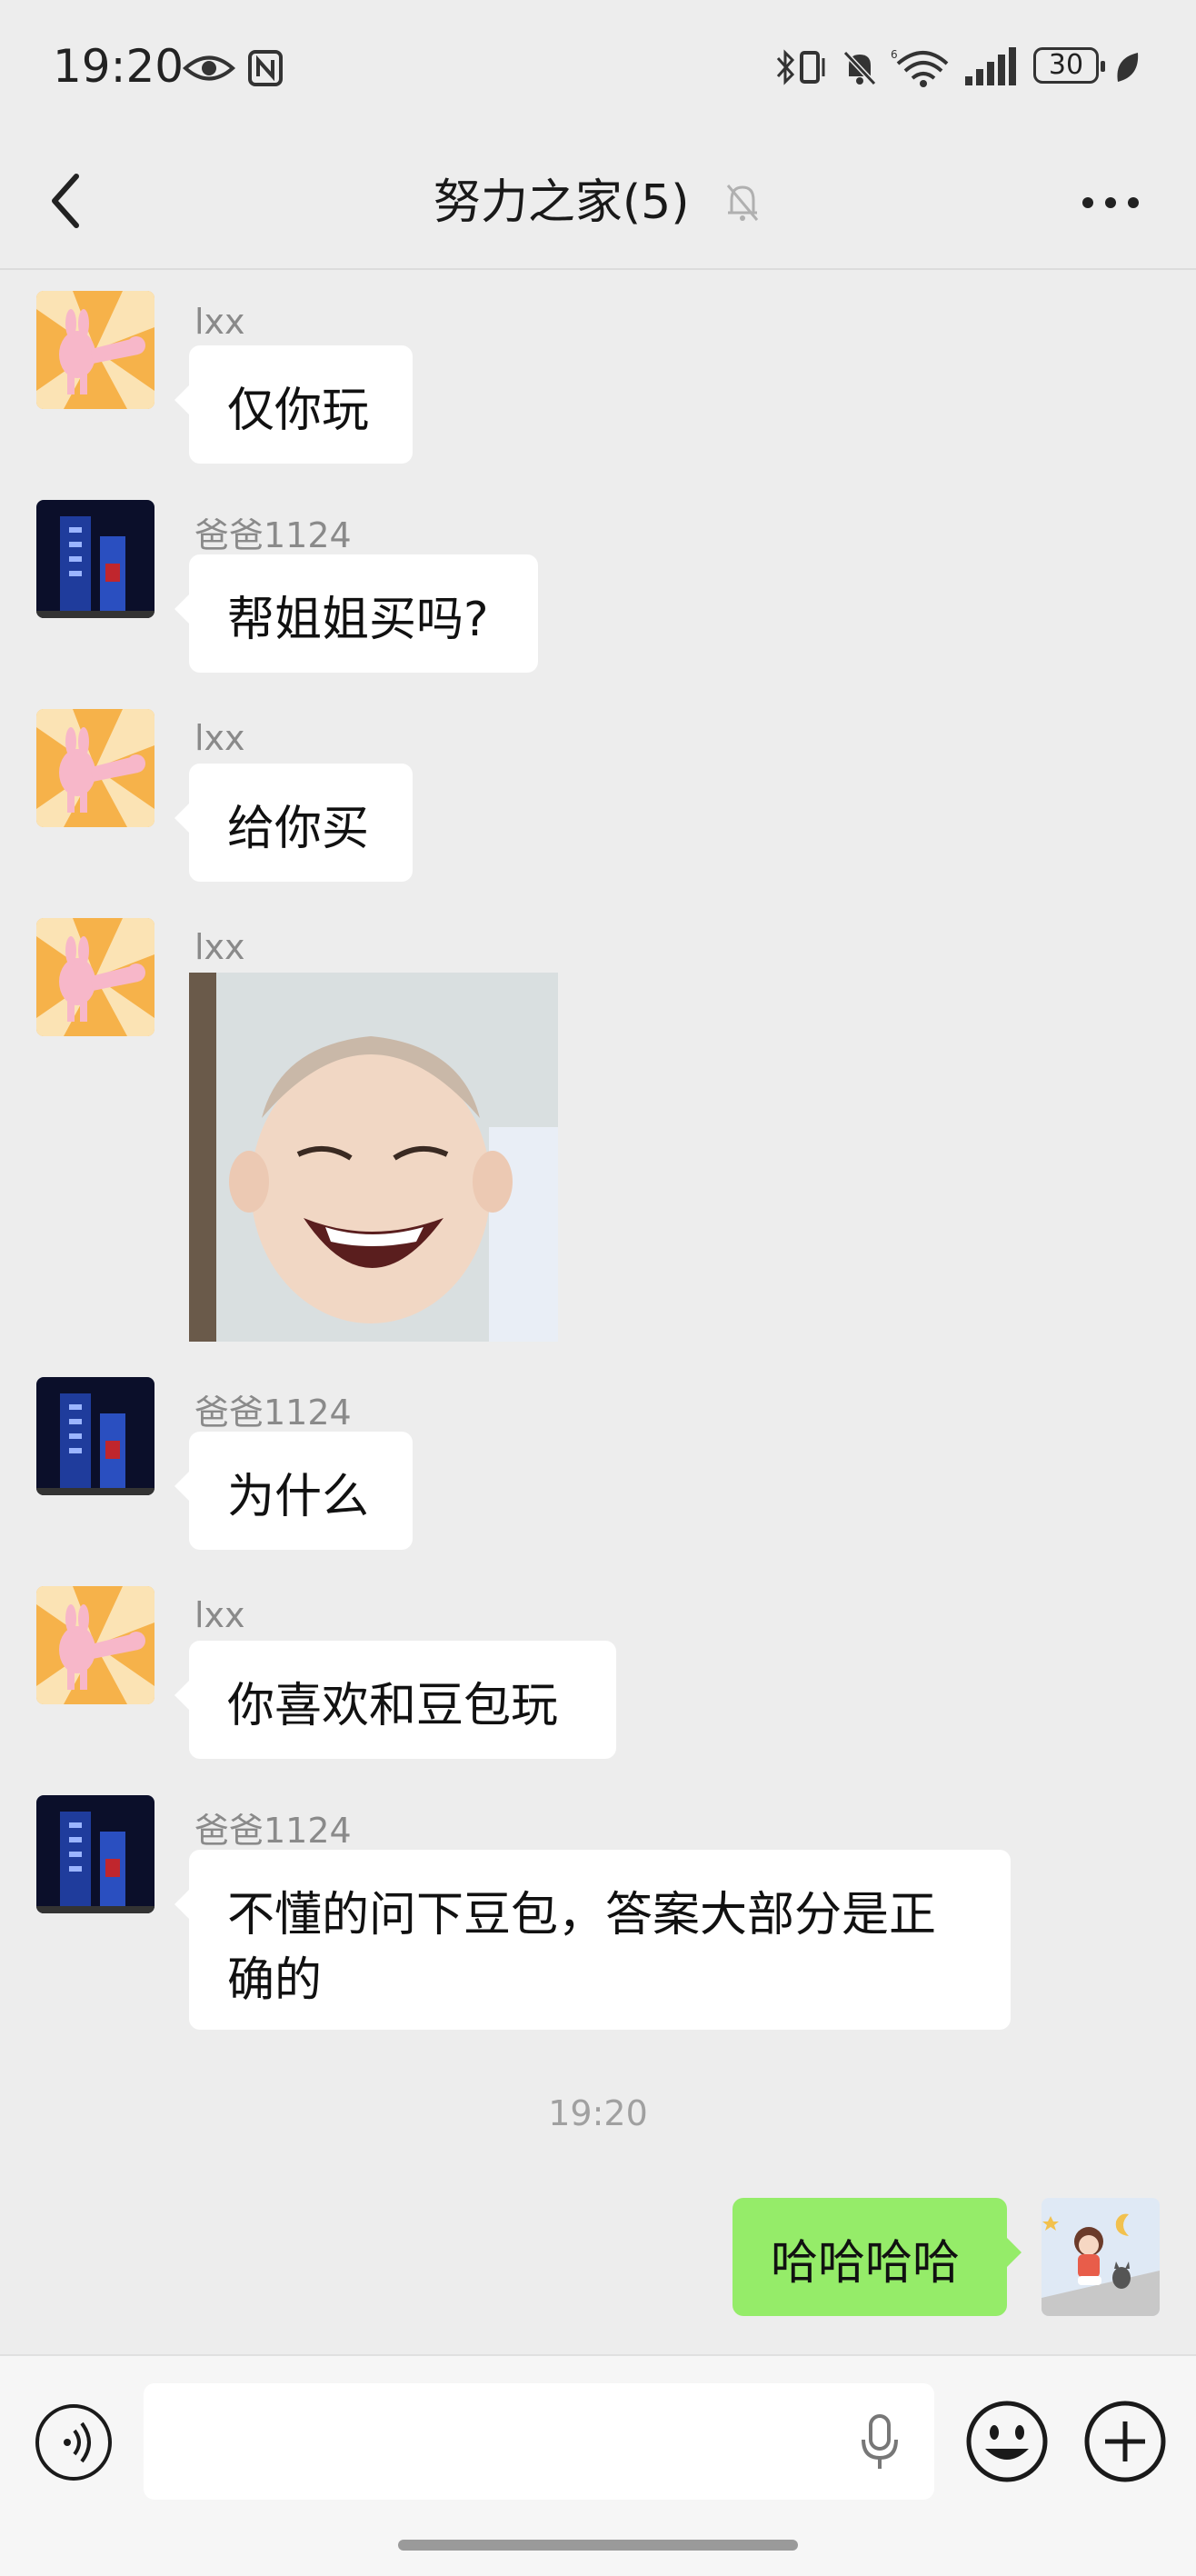  Describe the element at coordinates (894, 54) in the screenshot. I see `svg-text: 6` at that location.